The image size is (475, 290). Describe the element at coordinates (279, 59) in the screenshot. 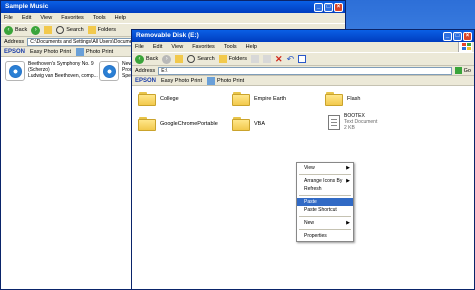

I see `delete-icon: ✕` at that location.